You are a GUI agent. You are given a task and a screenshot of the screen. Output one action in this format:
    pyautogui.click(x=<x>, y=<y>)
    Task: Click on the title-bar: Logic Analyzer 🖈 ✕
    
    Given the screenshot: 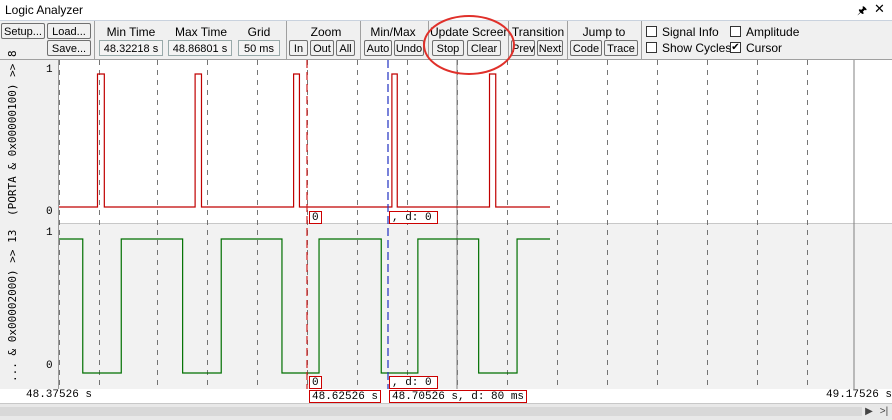 What is the action you would take?
    pyautogui.click(x=446, y=10)
    